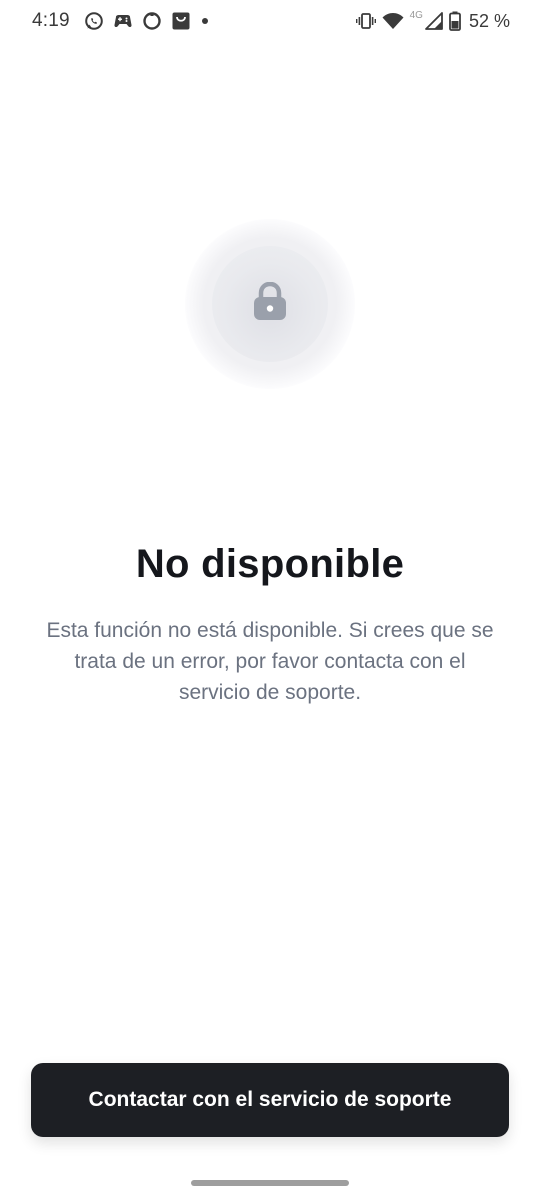 This screenshot has width=540, height=1200. Describe the element at coordinates (270, 1183) in the screenshot. I see `home-indicator` at that location.